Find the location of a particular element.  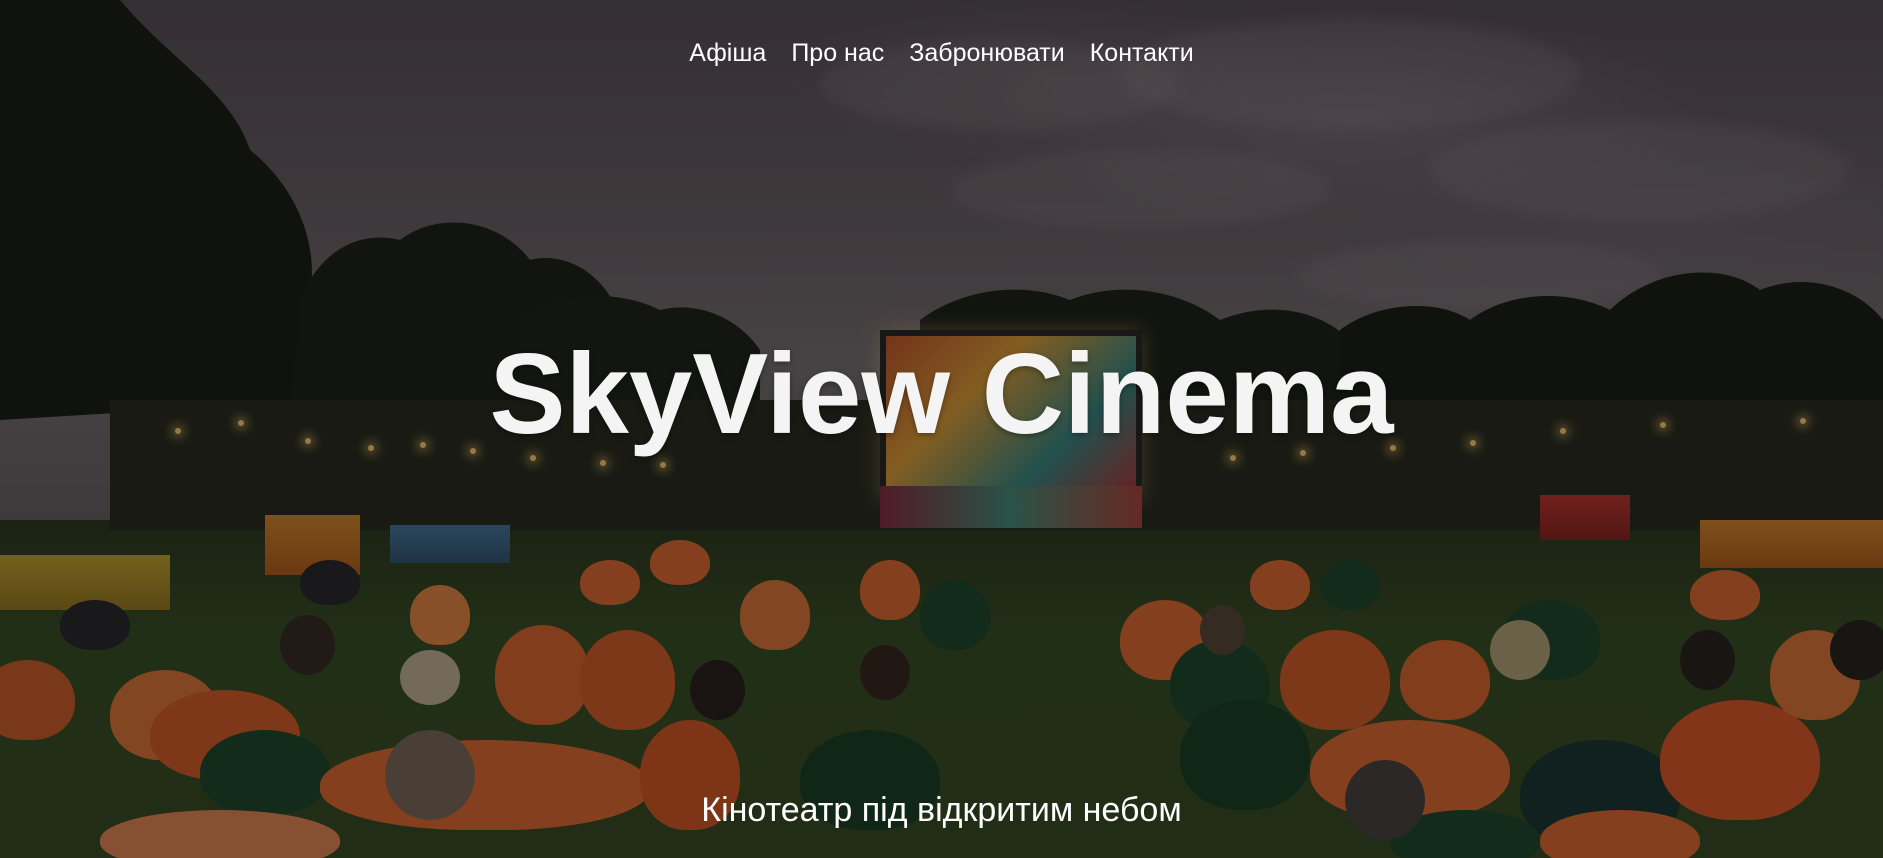

nav-link-about: Про нас is located at coordinates (837, 53).